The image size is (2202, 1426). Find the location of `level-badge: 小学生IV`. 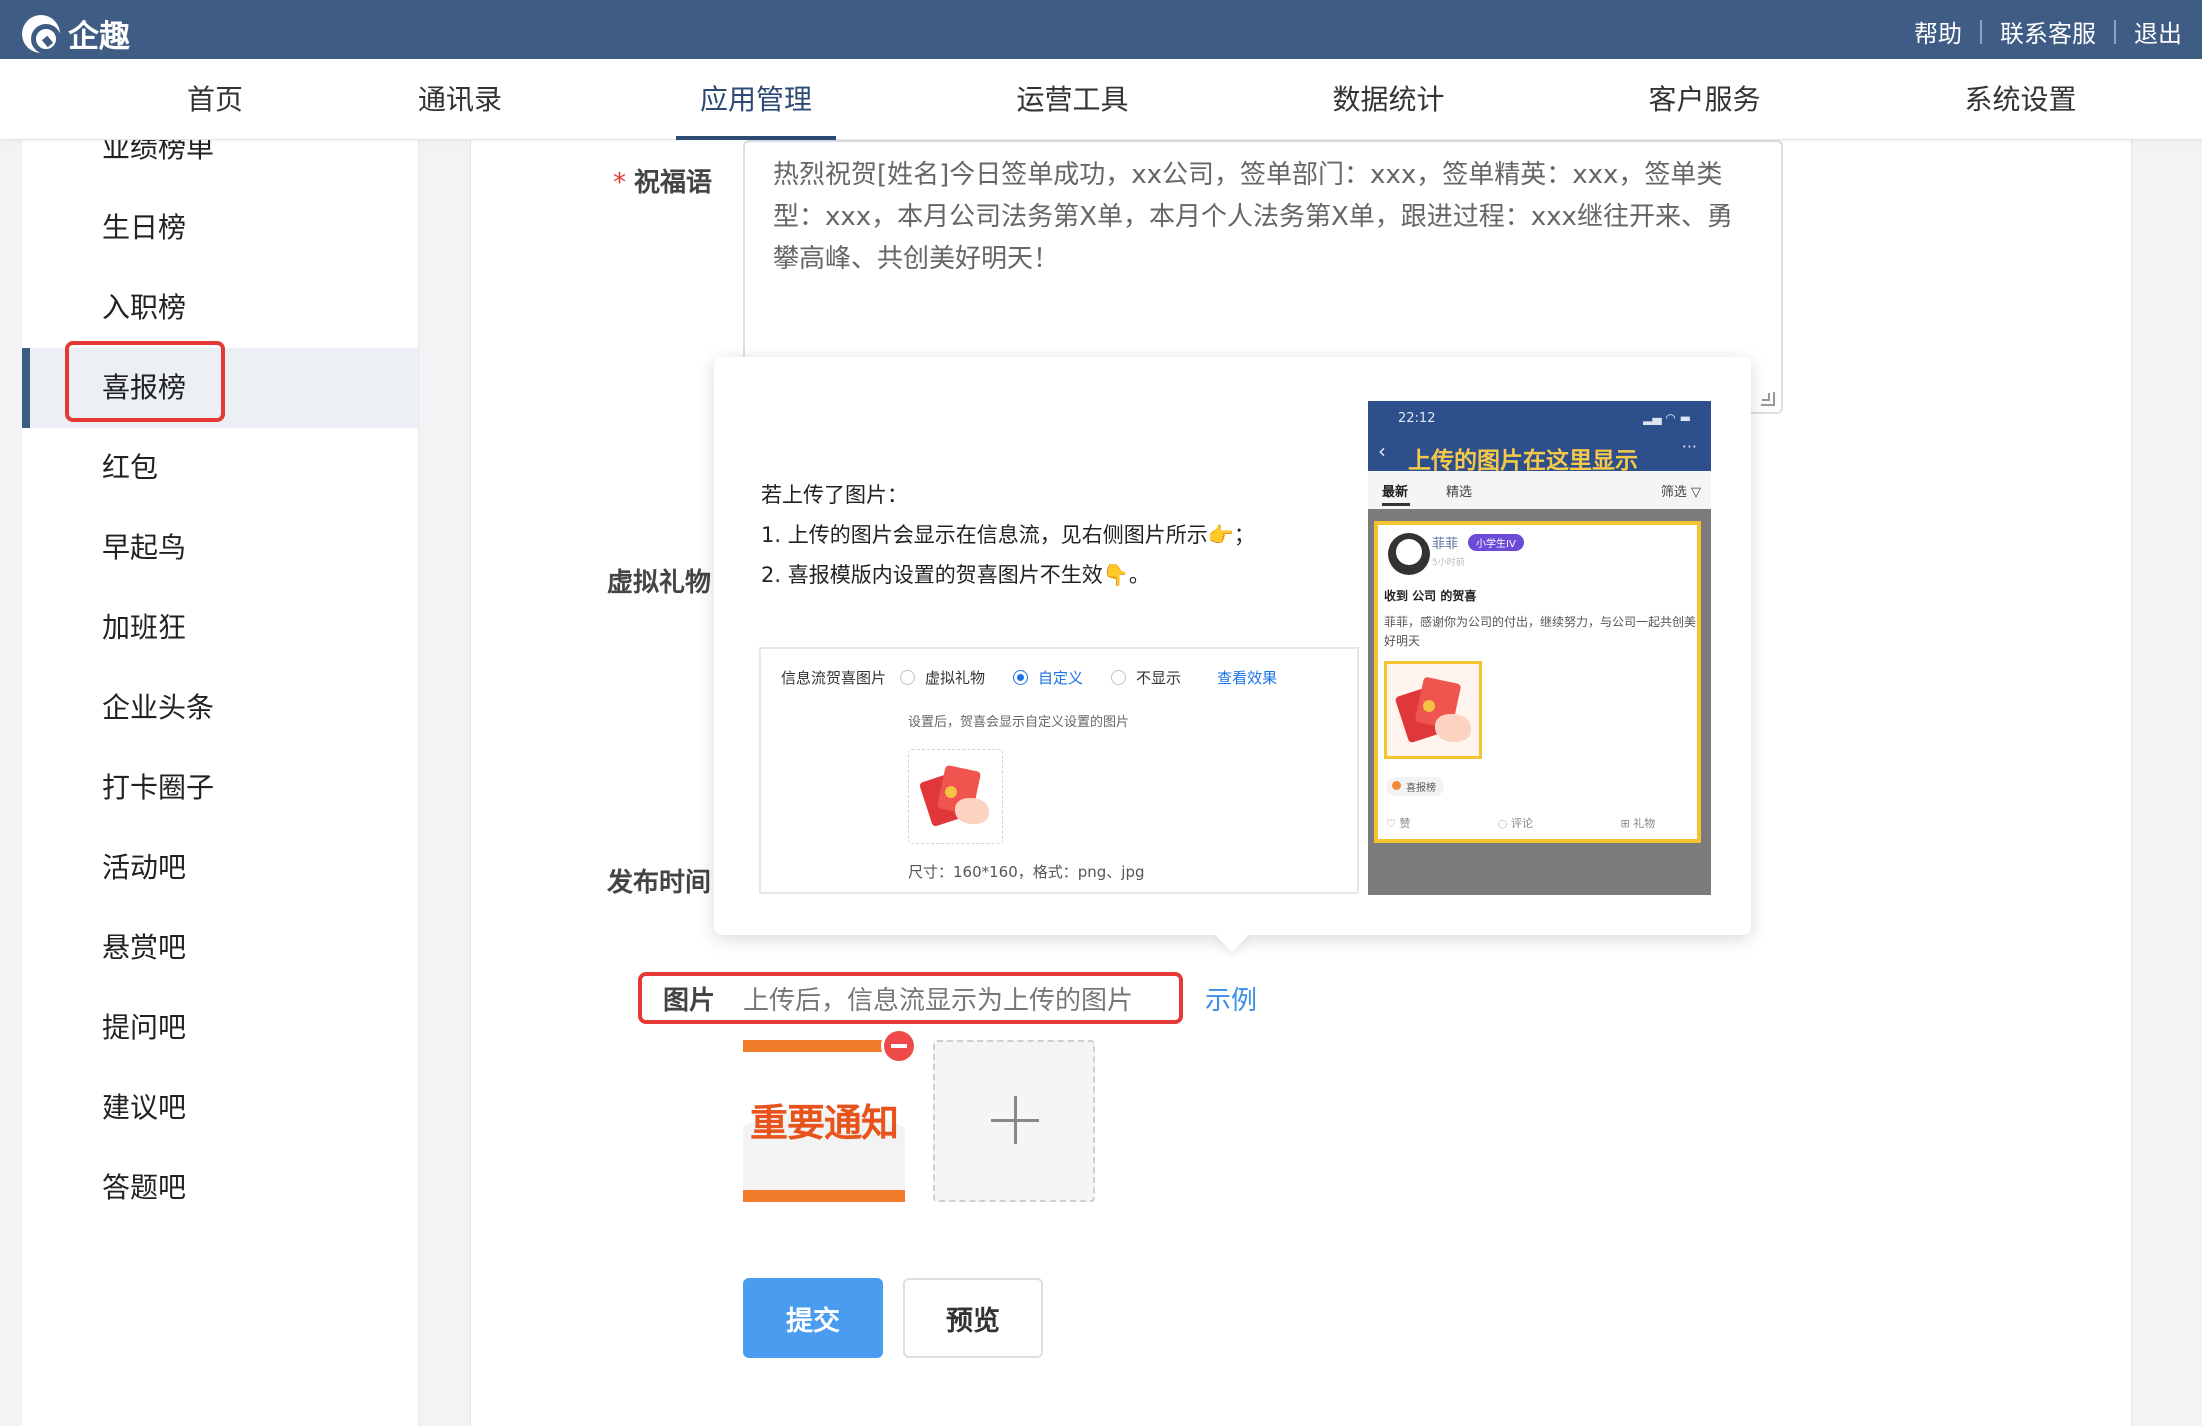

level-badge: 小学生IV is located at coordinates (1496, 542).